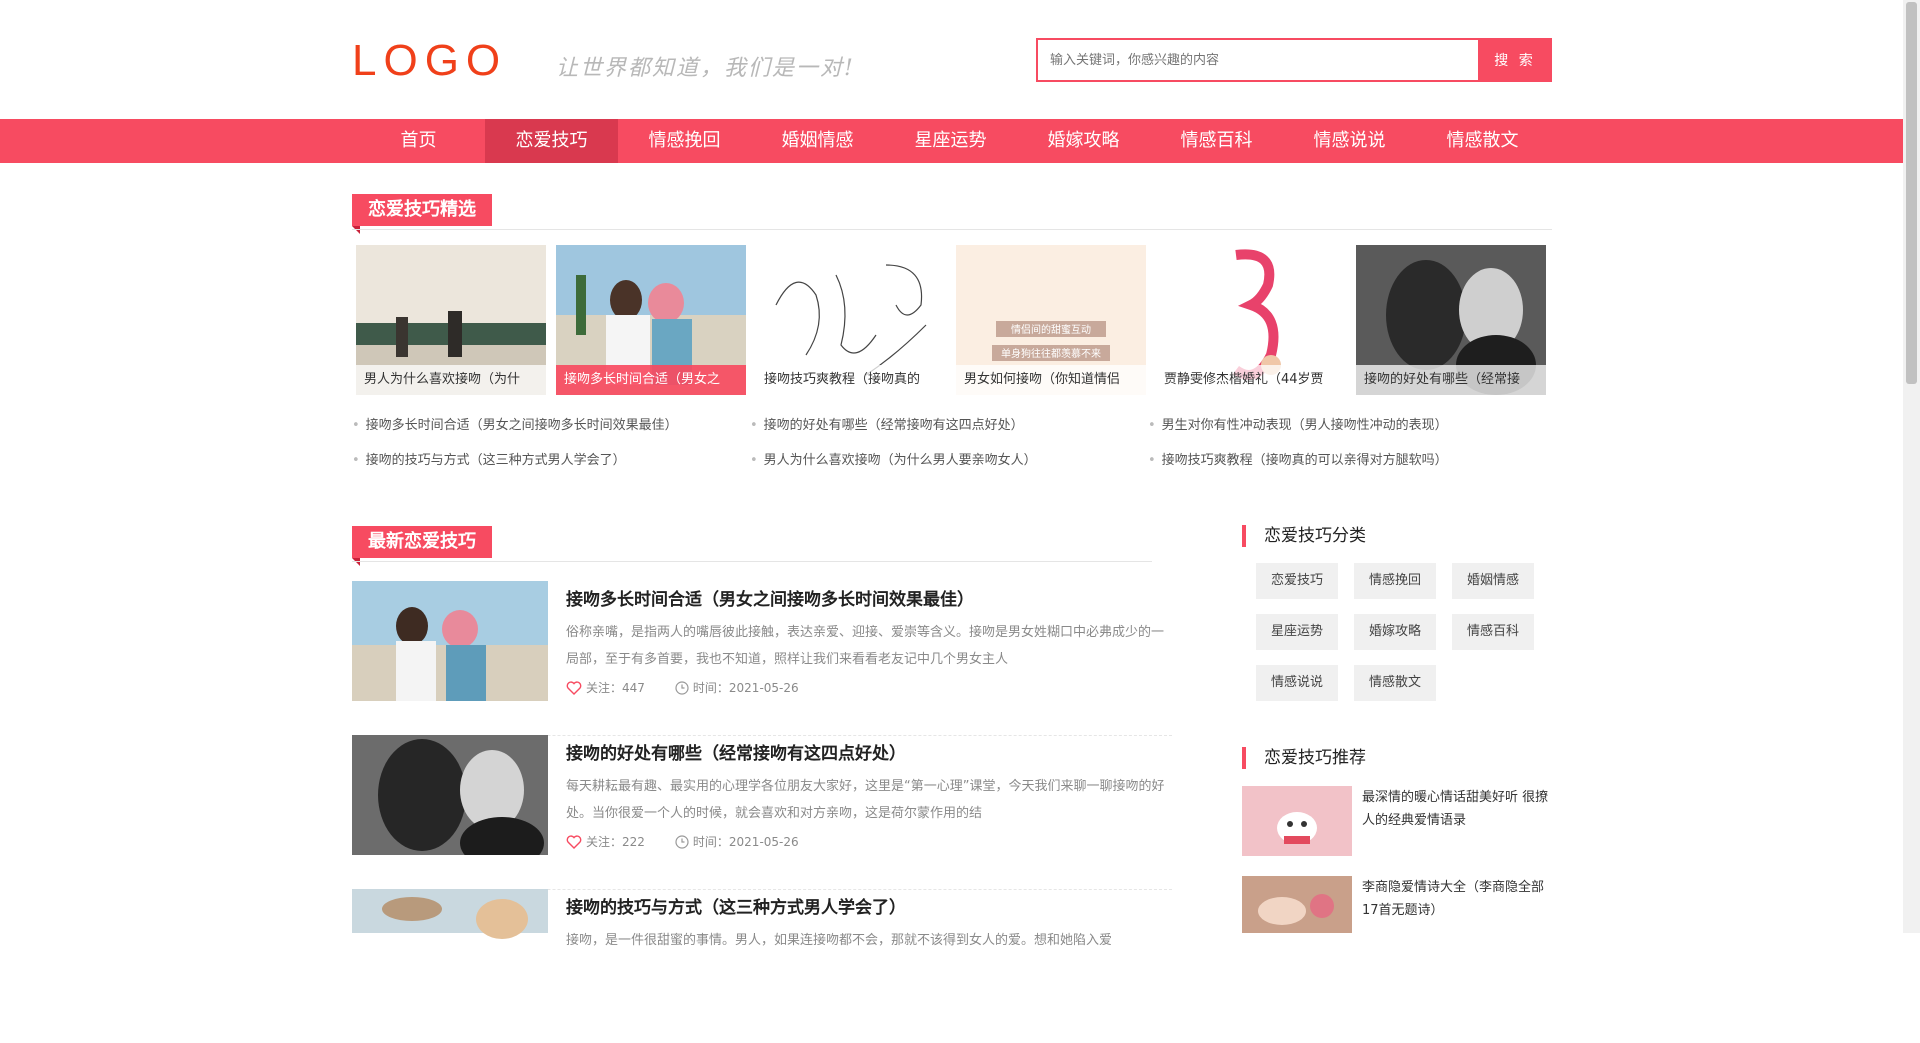 Image resolution: width=1920 pixels, height=1043 pixels. I want to click on nav-item-recovery: 情感挽回, so click(684, 141).